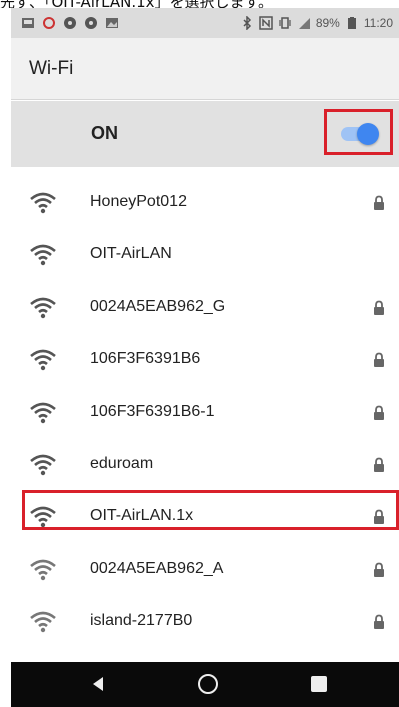 This screenshot has height=707, width=399. What do you see at coordinates (205, 23) in the screenshot?
I see `status-bar: 89% 11:20` at bounding box center [205, 23].